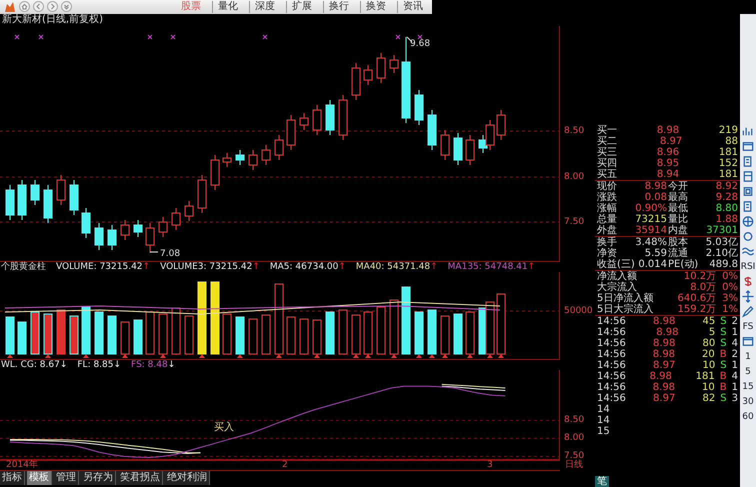 Image resolution: width=756 pixels, height=487 pixels. Describe the element at coordinates (574, 177) in the screenshot. I see `axis-label: 8.00` at that location.